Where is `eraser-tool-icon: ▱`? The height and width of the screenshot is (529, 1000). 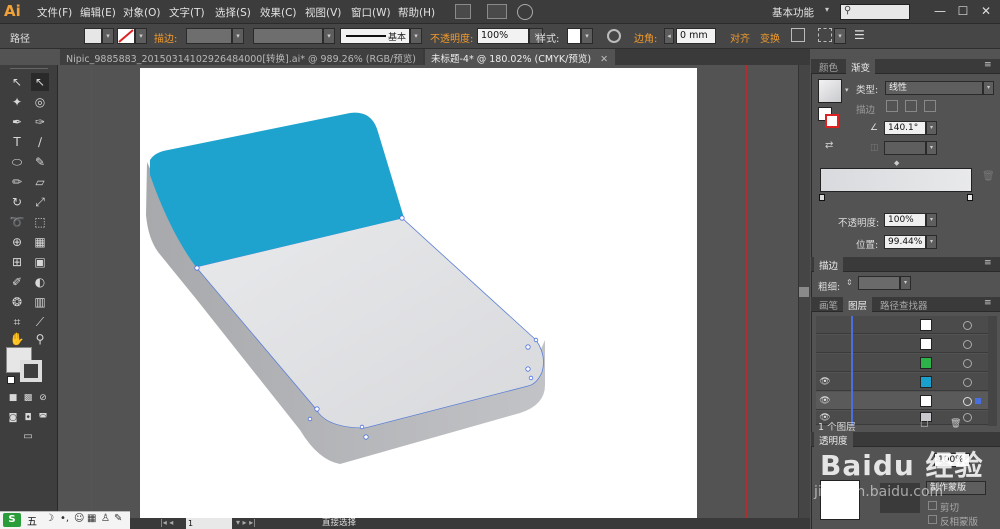 eraser-tool-icon: ▱ is located at coordinates (40, 182).